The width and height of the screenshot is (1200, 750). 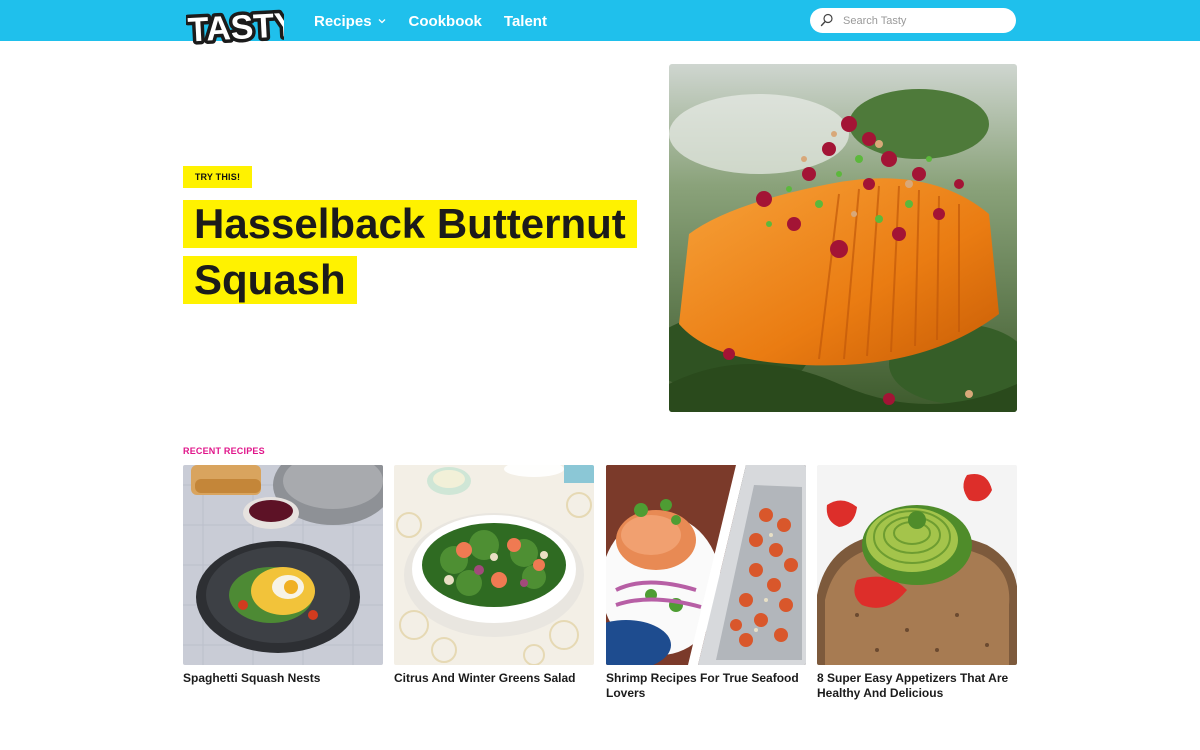 What do you see at coordinates (270, 280) in the screenshot?
I see `hero-title-line-2: Squash` at bounding box center [270, 280].